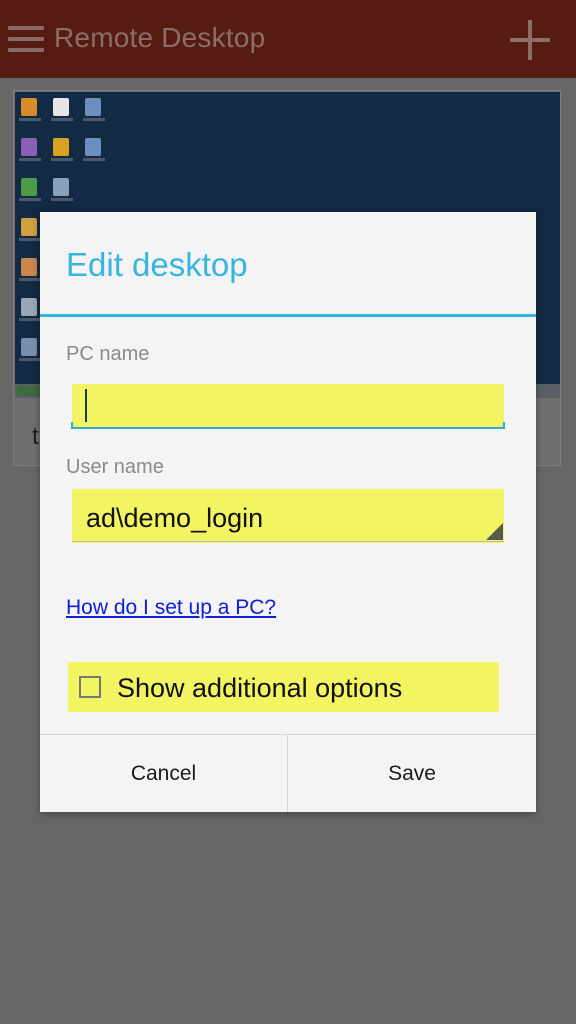 This screenshot has height=1024, width=576. What do you see at coordinates (288, 425) in the screenshot?
I see `pc-name-underline` at bounding box center [288, 425].